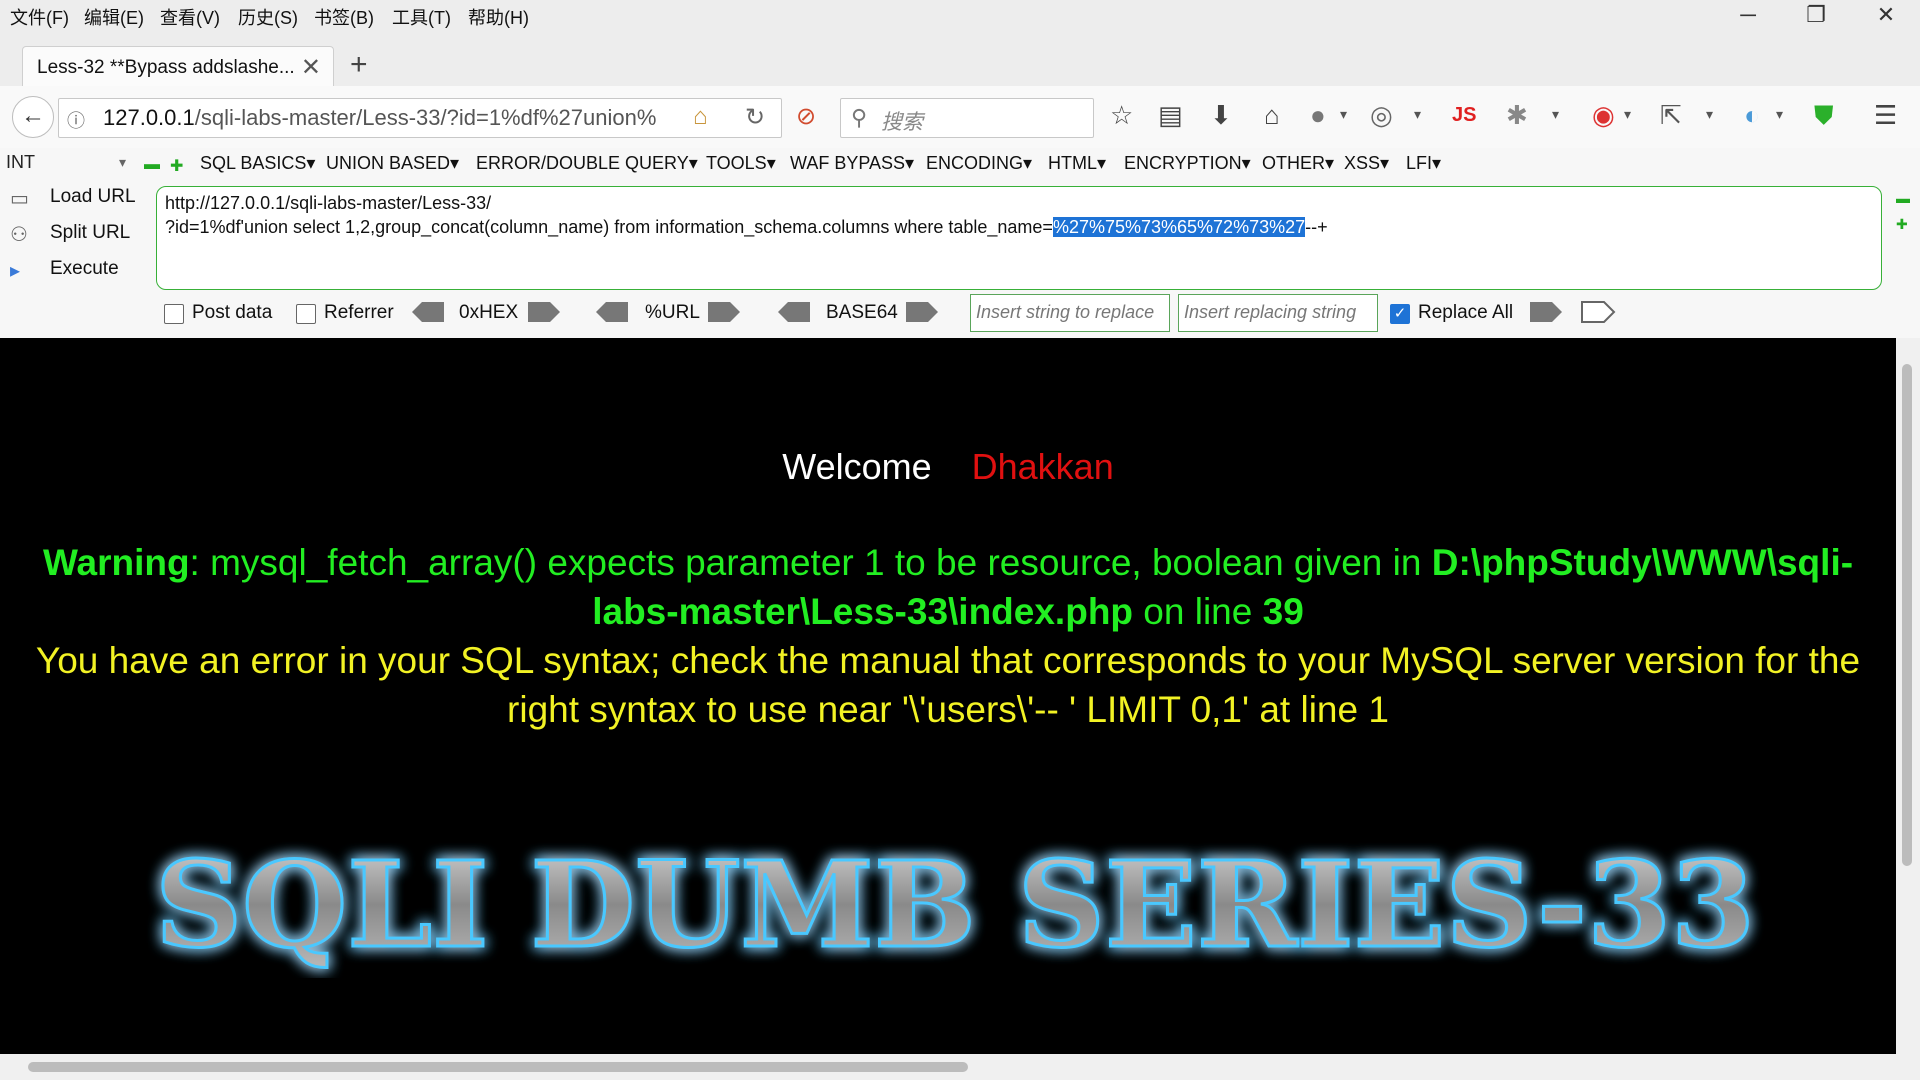 The width and height of the screenshot is (1920, 1080). Describe the element at coordinates (306, 314) in the screenshot. I see `referrer-checkbox` at that location.